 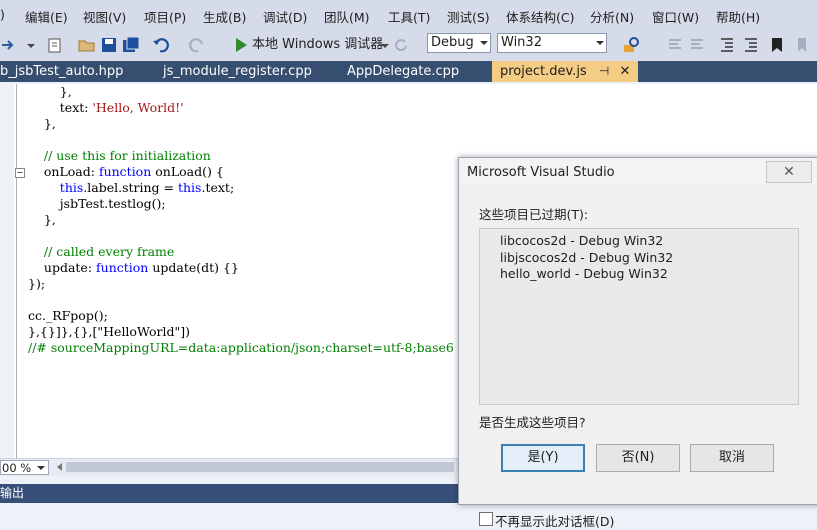 I want to click on configuration-select: Debug, so click(x=459, y=43).